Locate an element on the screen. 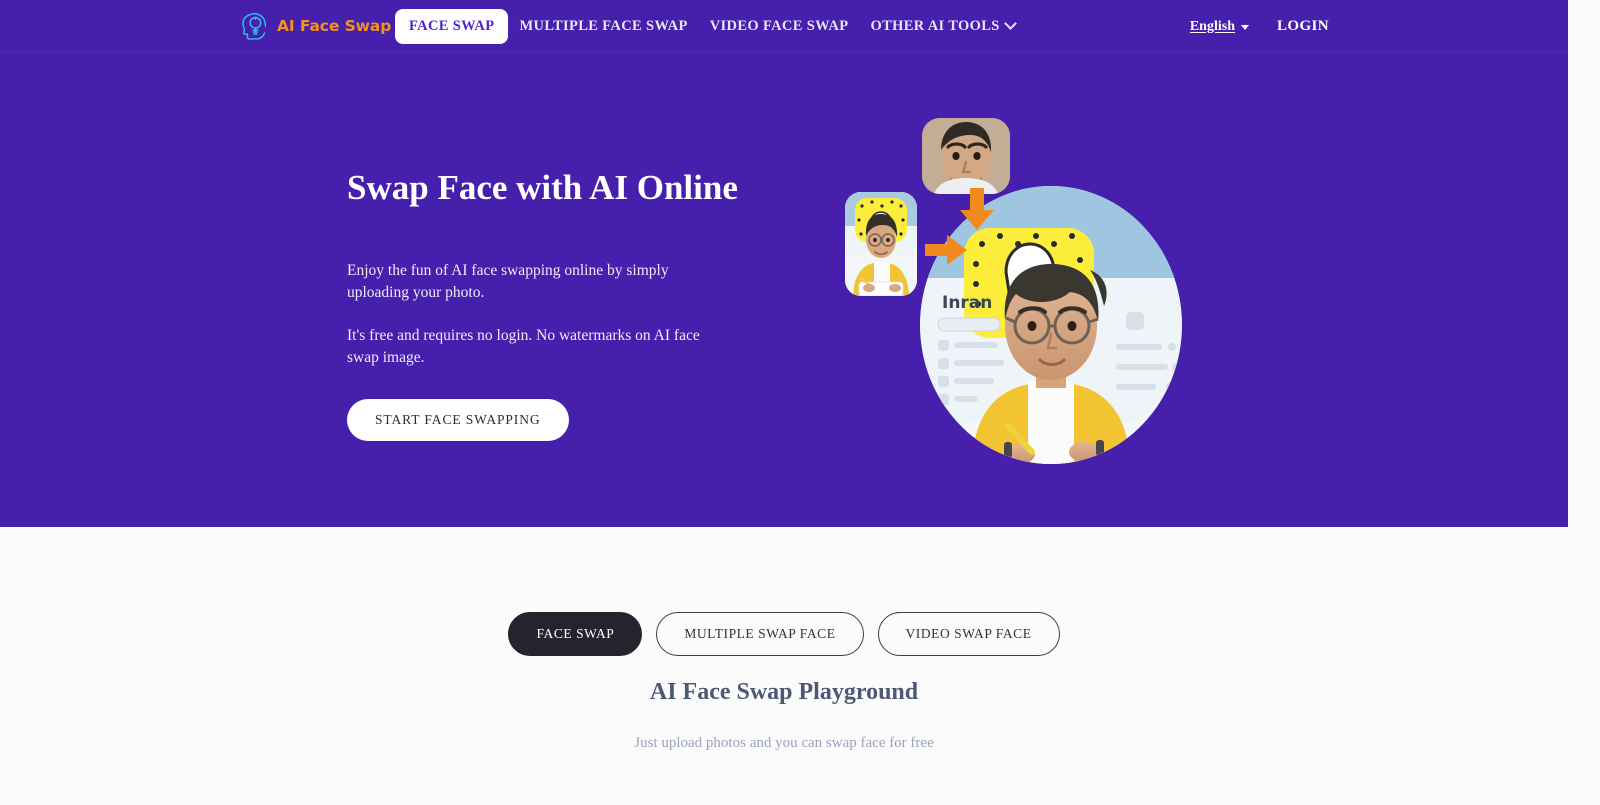 The width and height of the screenshot is (1600, 805). playground-title: AI Face Swap Playground is located at coordinates (784, 692).